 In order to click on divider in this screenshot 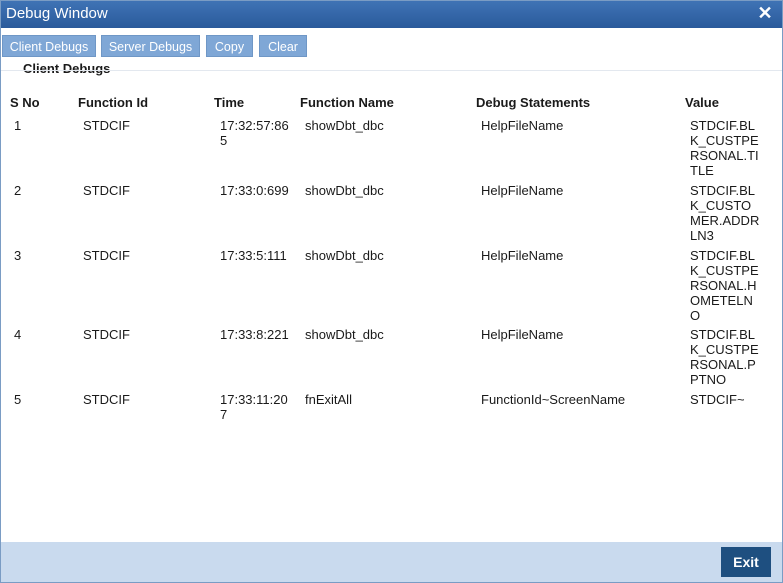, I will do `click(391, 70)`.